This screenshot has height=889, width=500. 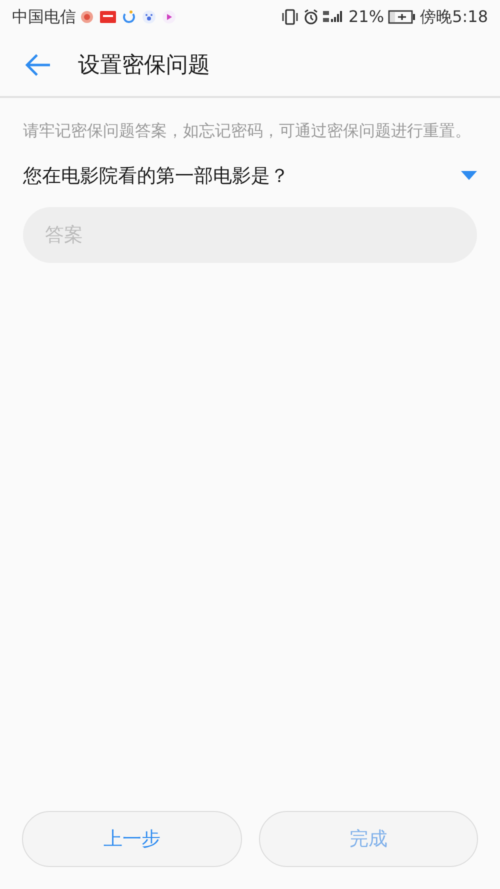 I want to click on signal-icon, so click(x=333, y=17).